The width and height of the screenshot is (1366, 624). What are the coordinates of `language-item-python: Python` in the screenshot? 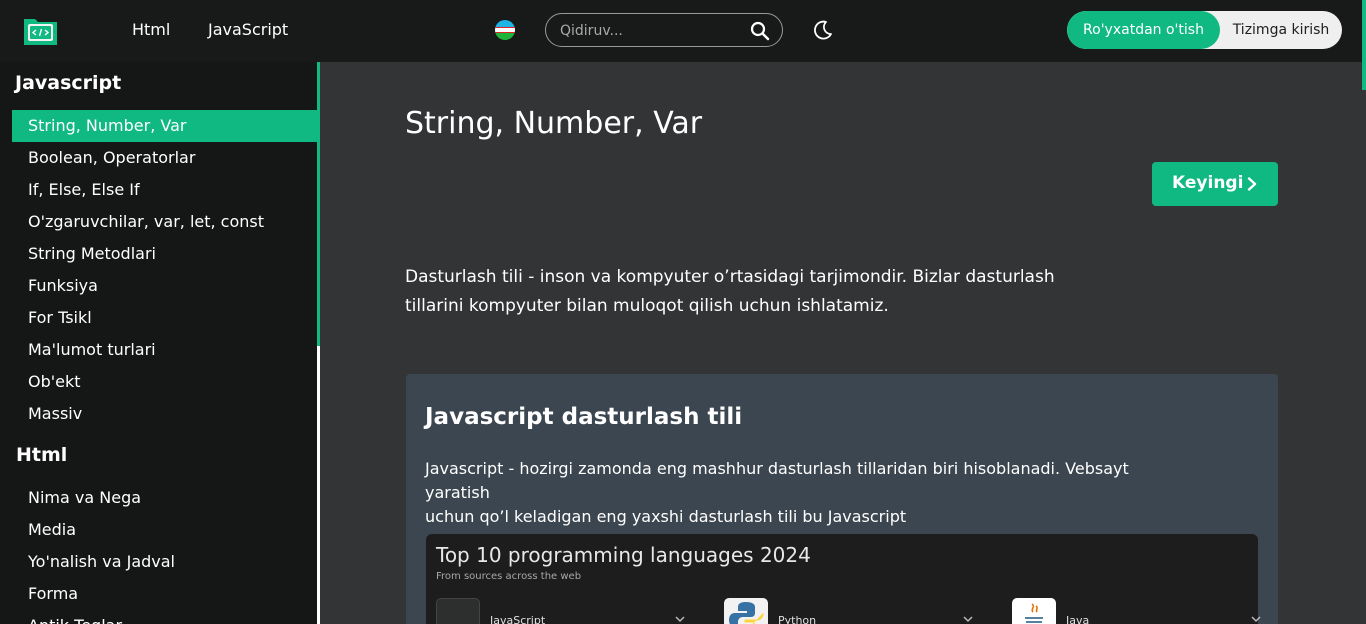 It's located at (849, 611).